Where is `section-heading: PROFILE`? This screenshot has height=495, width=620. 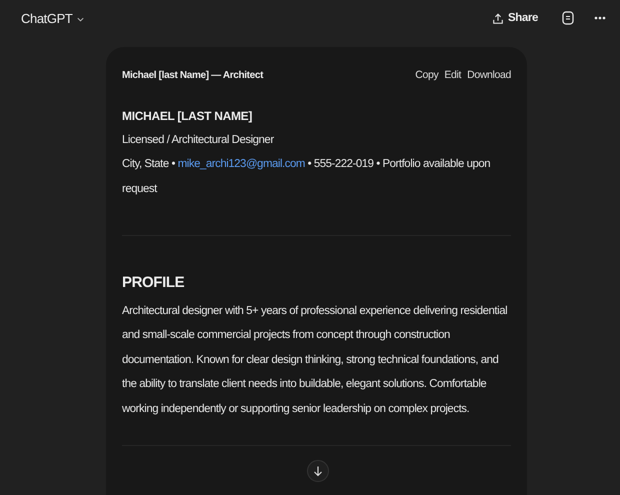 section-heading: PROFILE is located at coordinates (154, 283).